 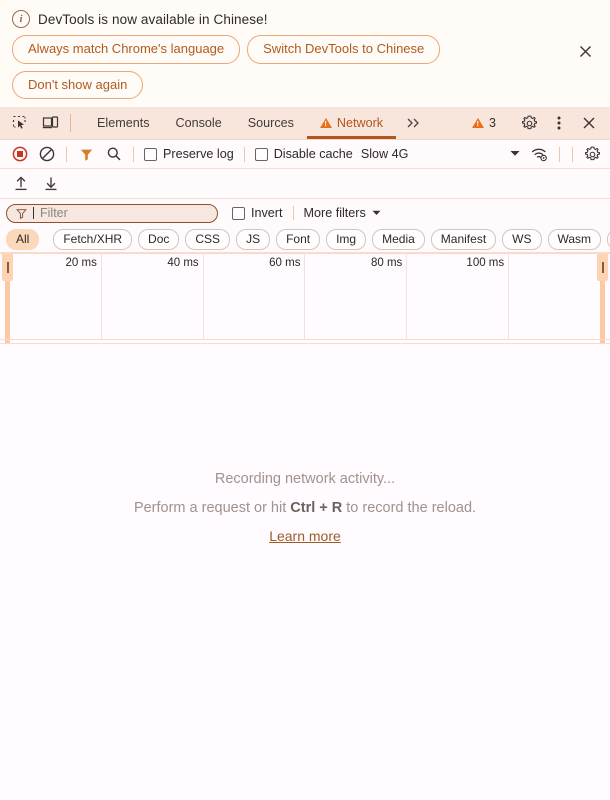 I want to click on record-stop-icon, so click(x=19, y=154).